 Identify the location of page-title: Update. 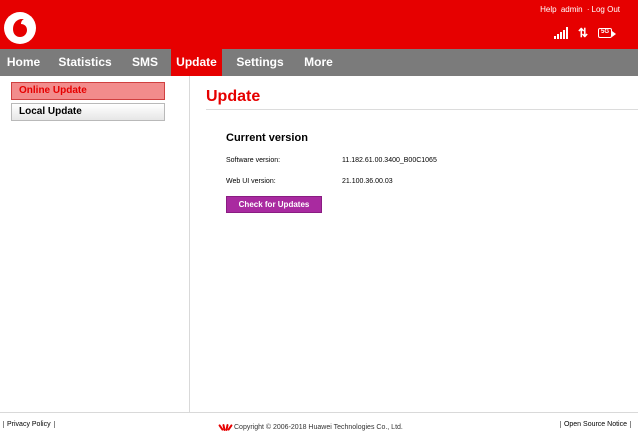
(233, 96).